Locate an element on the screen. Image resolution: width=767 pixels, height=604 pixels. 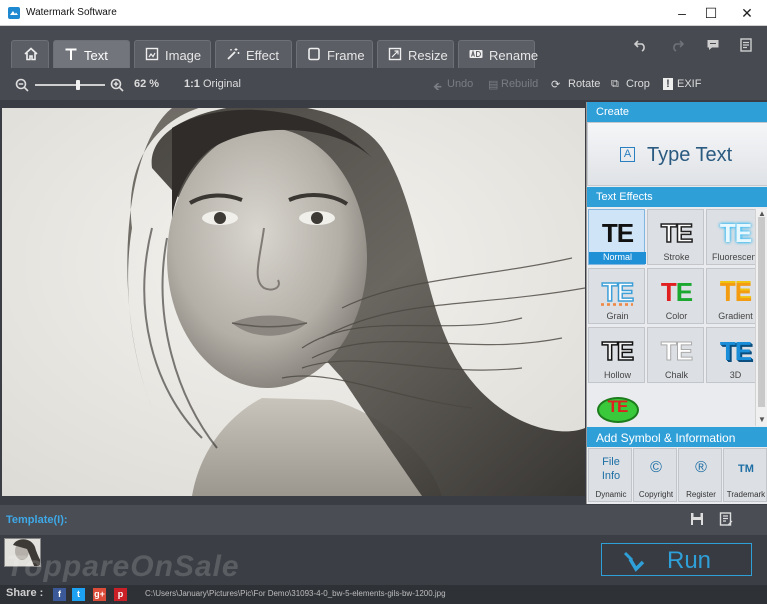
rebuild-icon: ▤ is located at coordinates (493, 84).